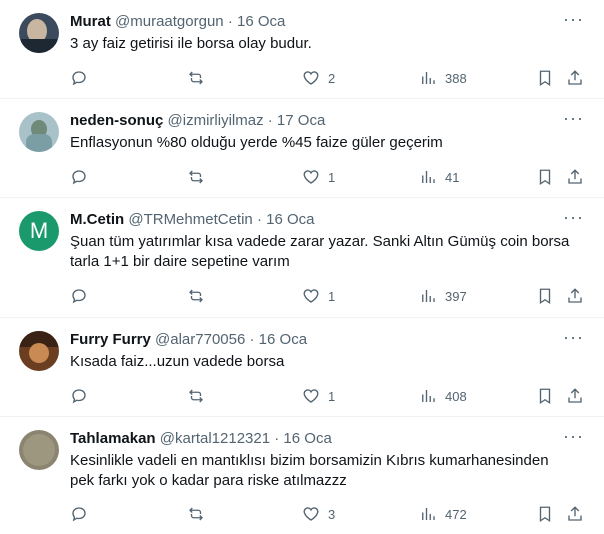 Image resolution: width=604 pixels, height=534 pixels. I want to click on view-count: 472, so click(456, 514).